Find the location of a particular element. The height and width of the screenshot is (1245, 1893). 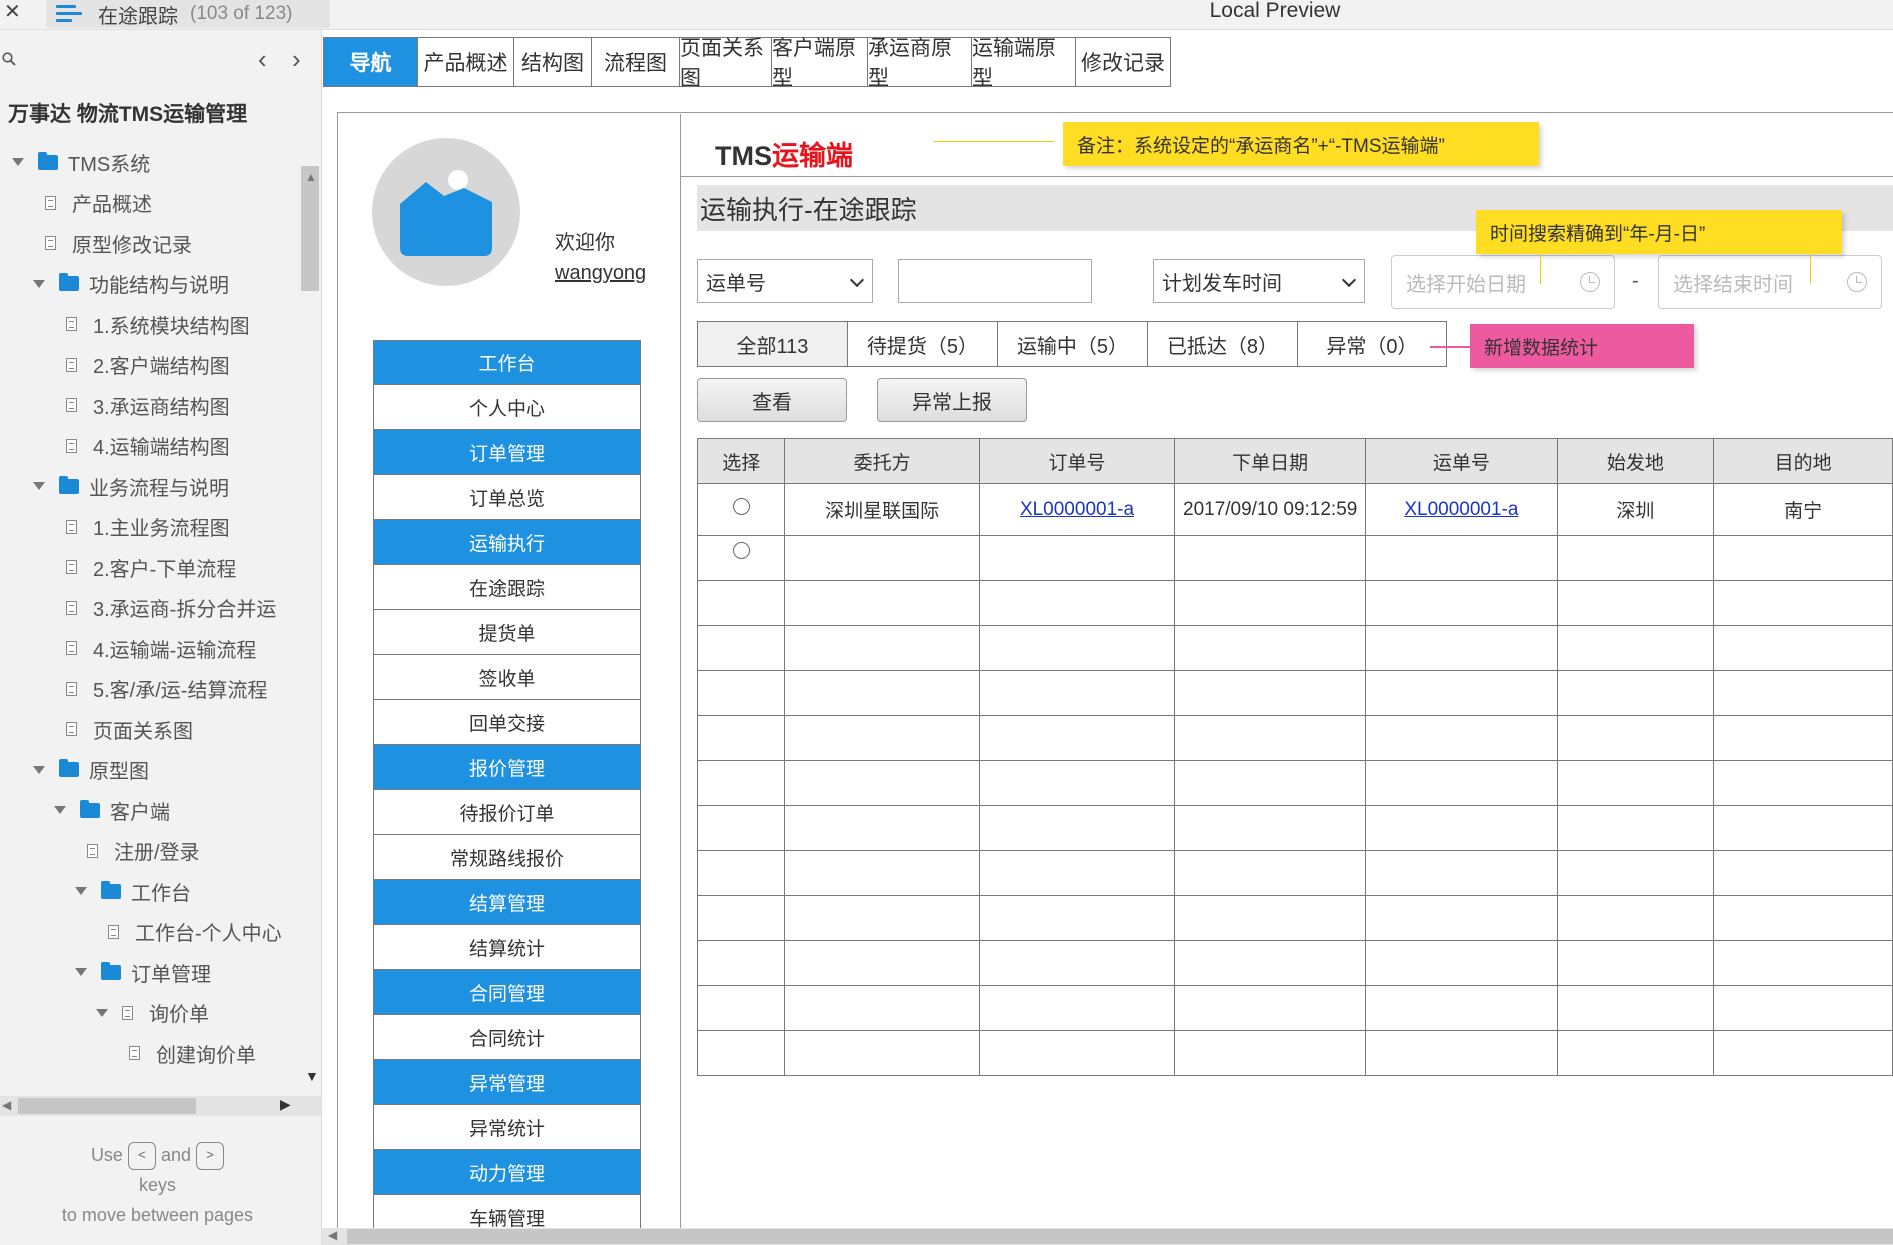

waybill-number-link: XL0000001-a is located at coordinates (1461, 509).